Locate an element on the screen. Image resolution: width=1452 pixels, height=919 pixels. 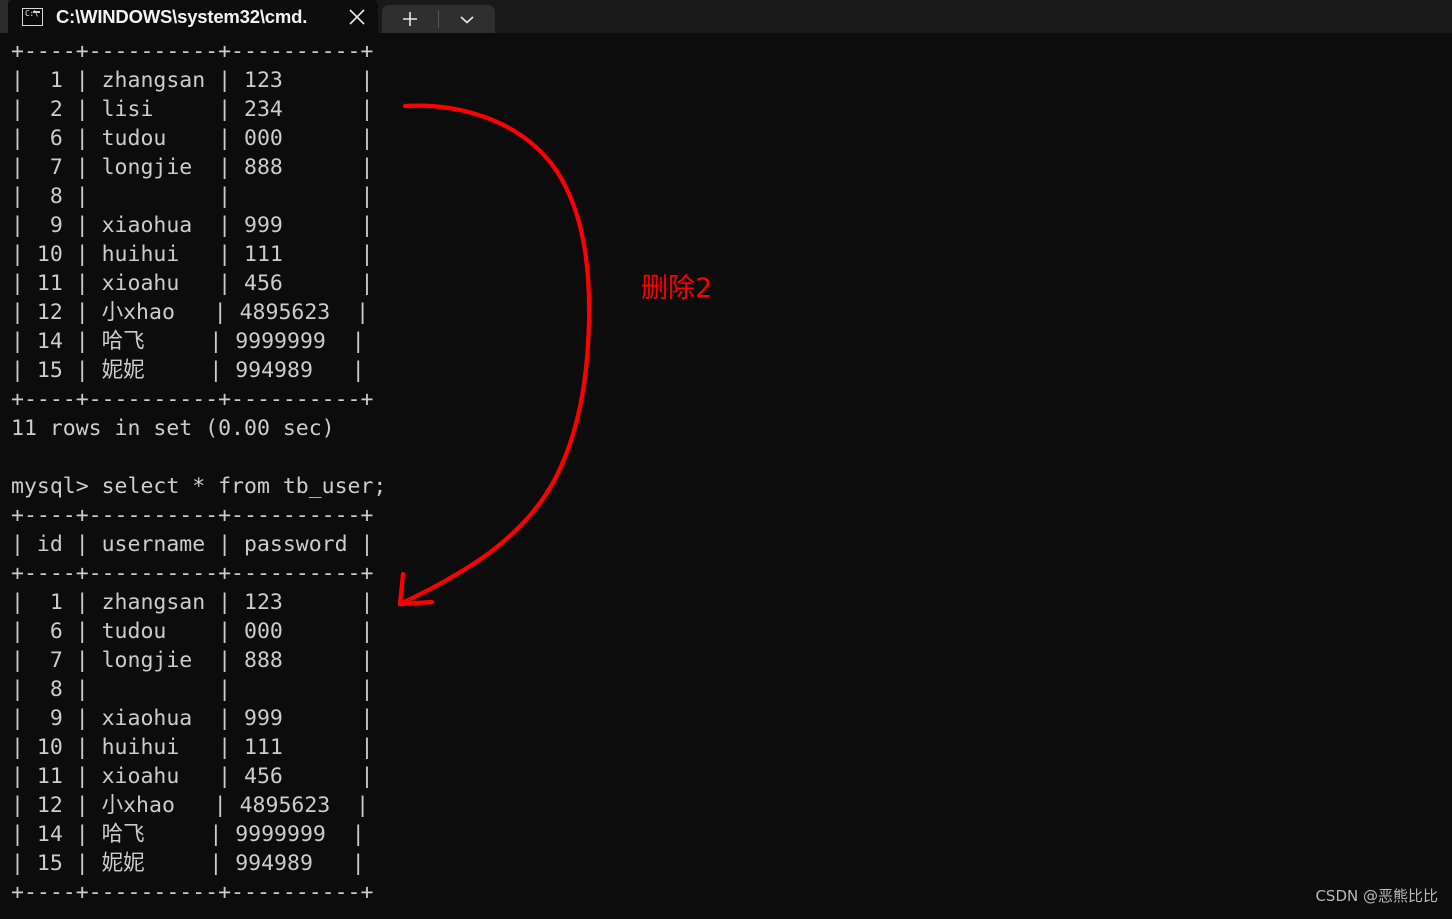
tabstrip-left-gutter is located at coordinates (4, 16).